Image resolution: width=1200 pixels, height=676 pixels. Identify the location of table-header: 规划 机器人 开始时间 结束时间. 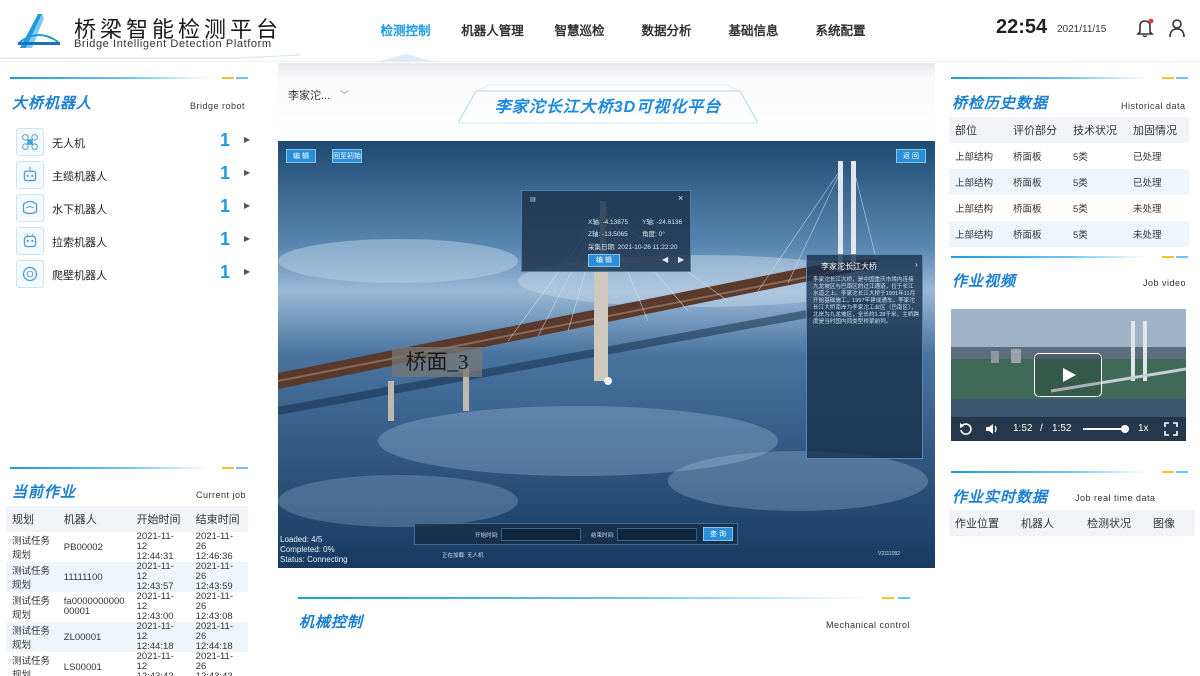
(127, 519).